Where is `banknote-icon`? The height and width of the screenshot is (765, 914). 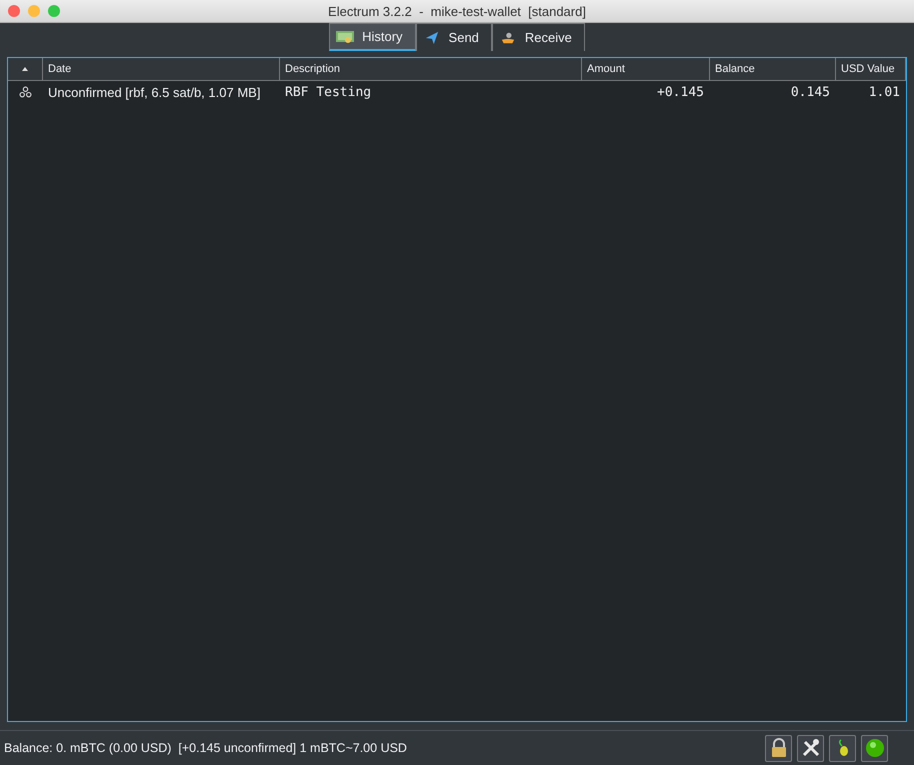 banknote-icon is located at coordinates (345, 37).